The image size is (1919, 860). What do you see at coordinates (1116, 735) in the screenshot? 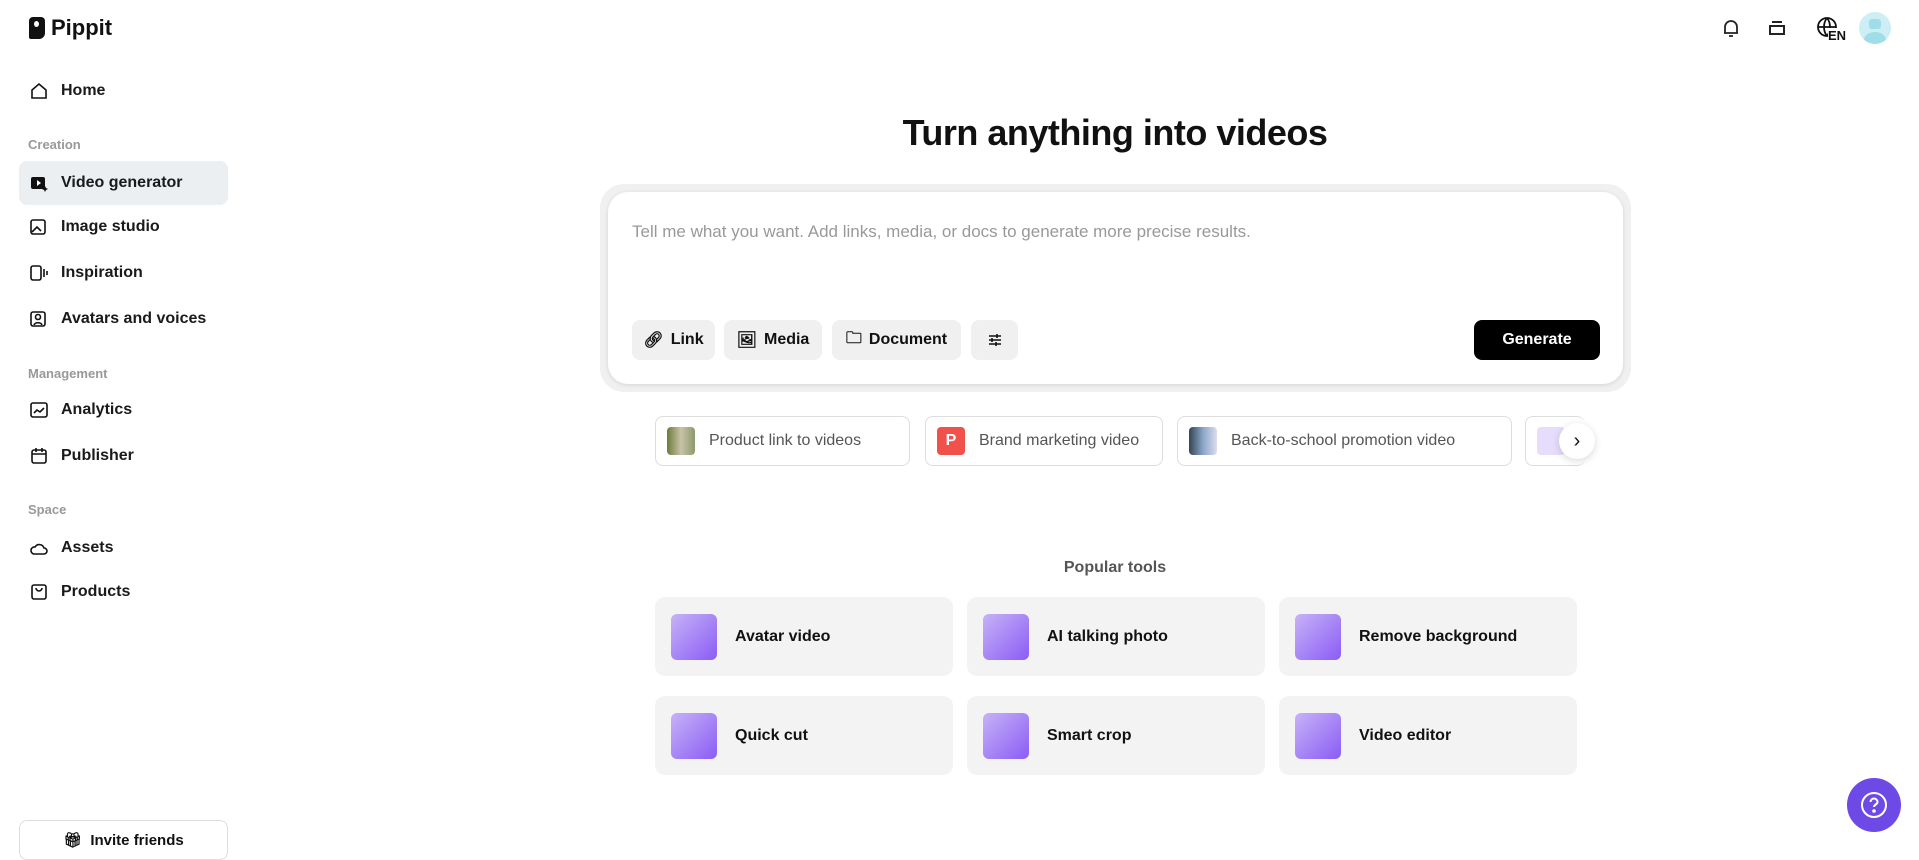
I see `tool-smart-crop: Smart crop` at bounding box center [1116, 735].